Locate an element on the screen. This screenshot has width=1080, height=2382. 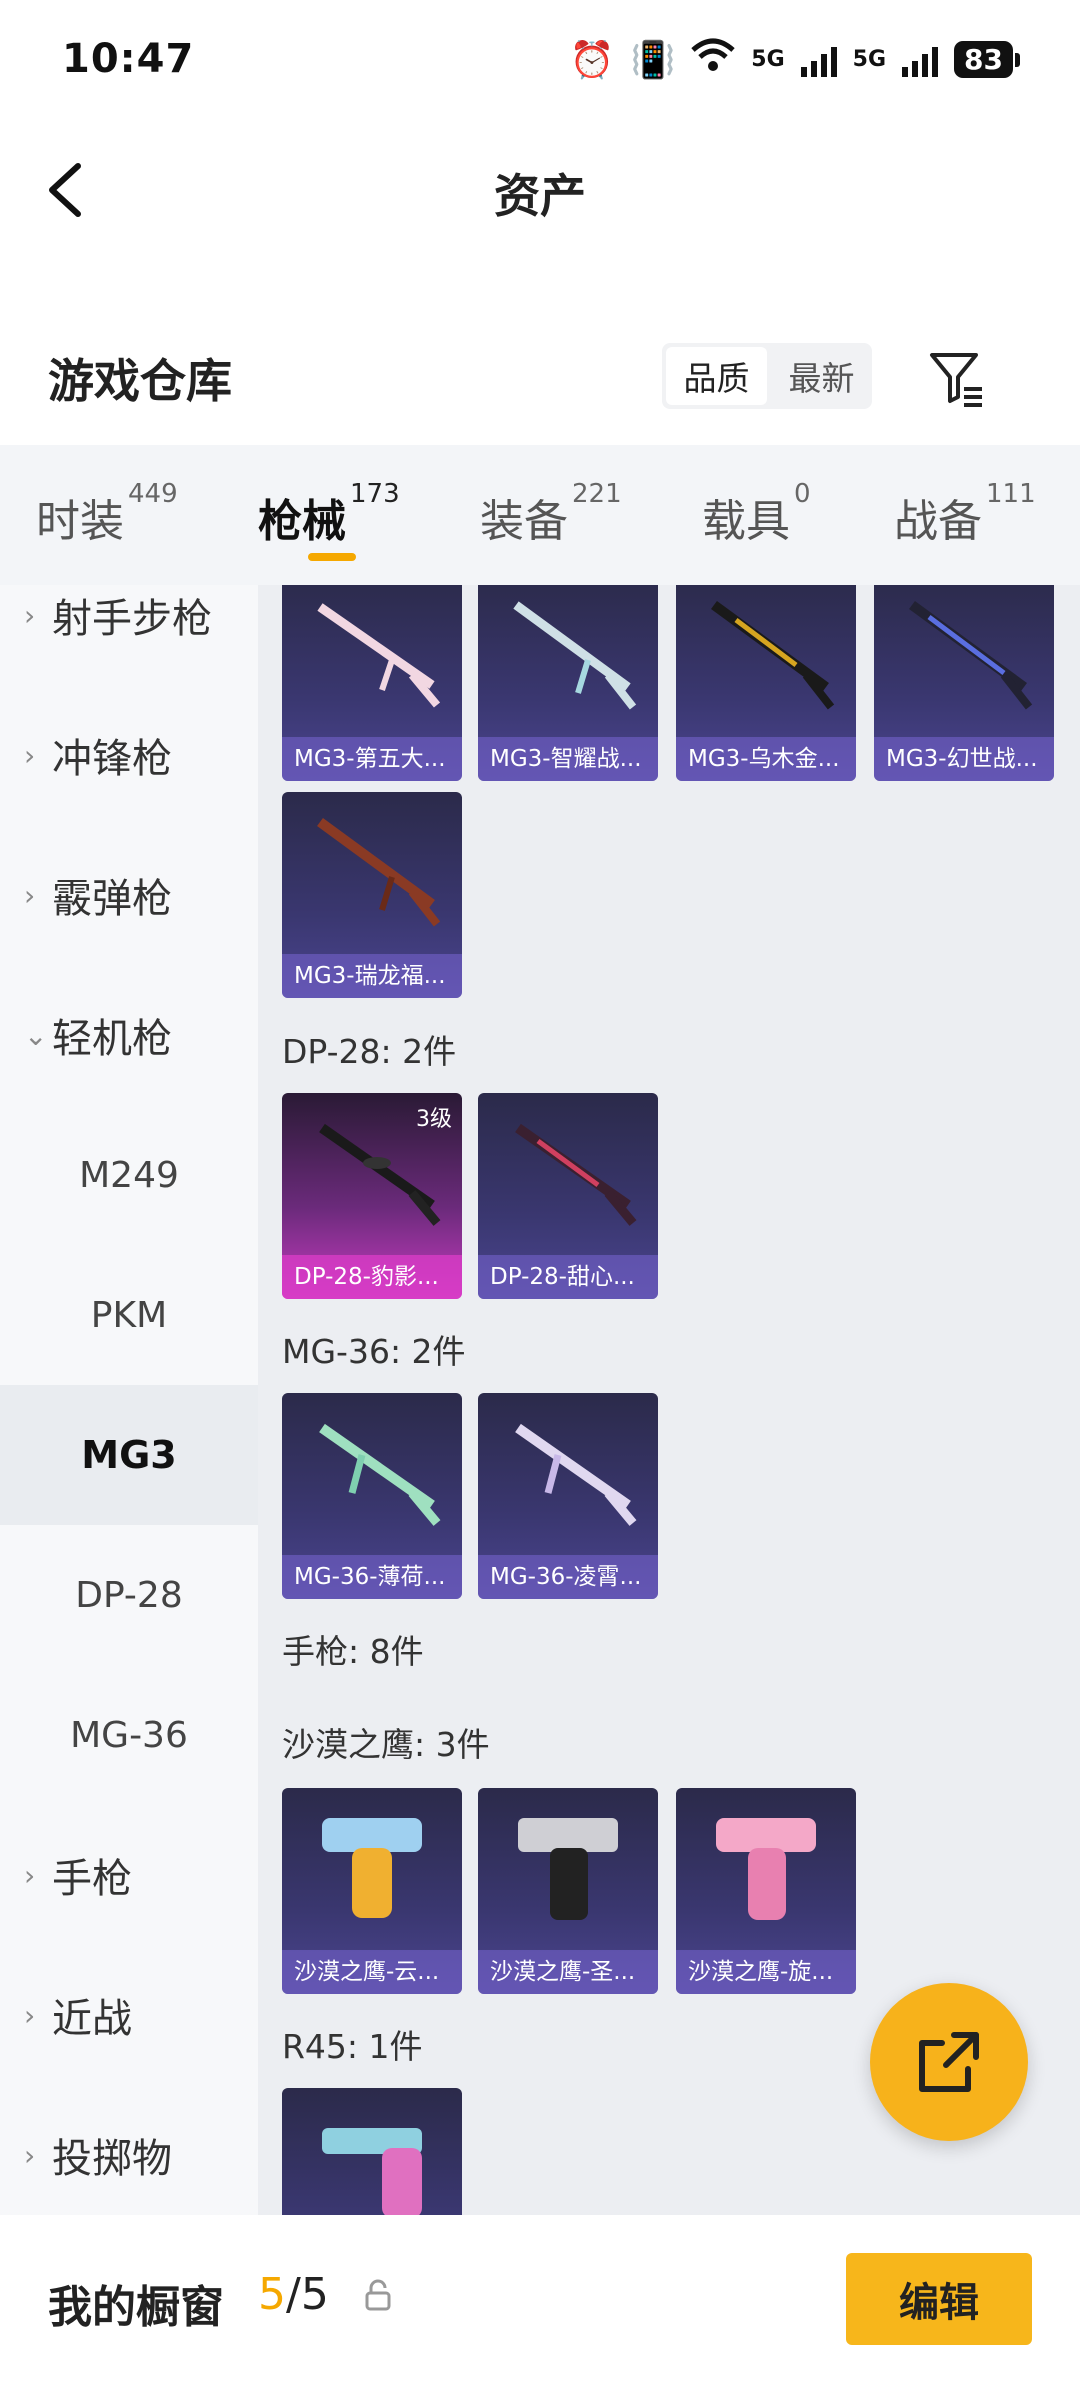
weapon-dp28-image is located at coordinates (576, 1174).